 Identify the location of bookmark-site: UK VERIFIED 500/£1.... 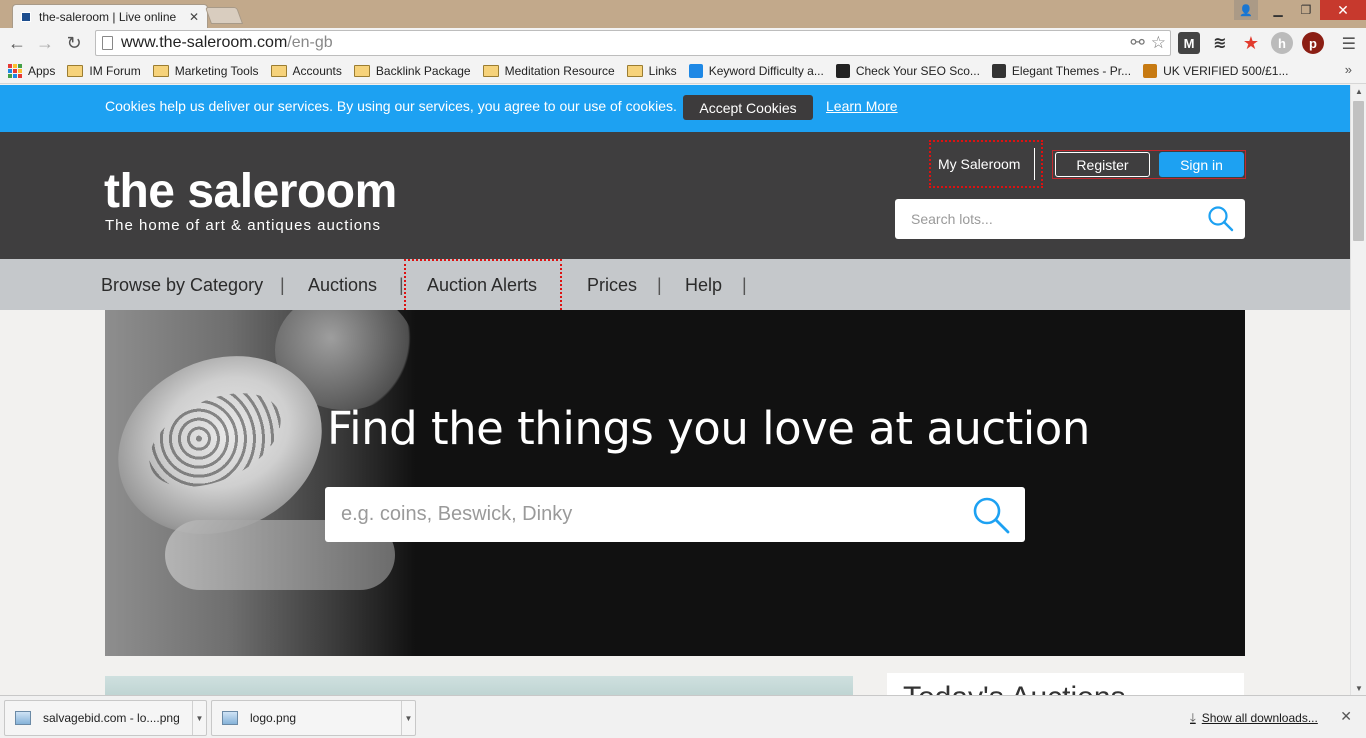
(1216, 70).